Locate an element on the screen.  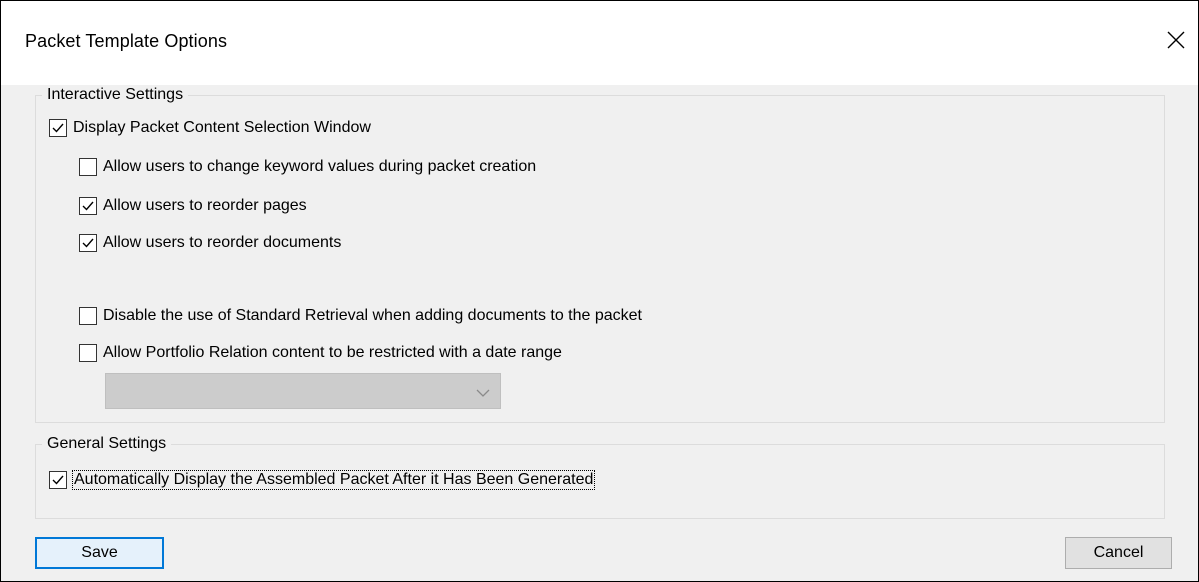
save-button-label: Save is located at coordinates (99, 552).